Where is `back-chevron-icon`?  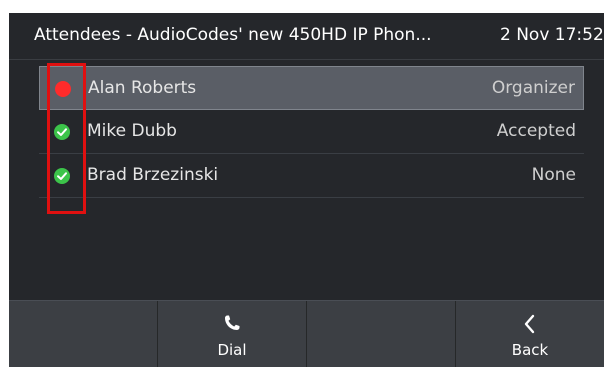 back-chevron-icon is located at coordinates (530, 326).